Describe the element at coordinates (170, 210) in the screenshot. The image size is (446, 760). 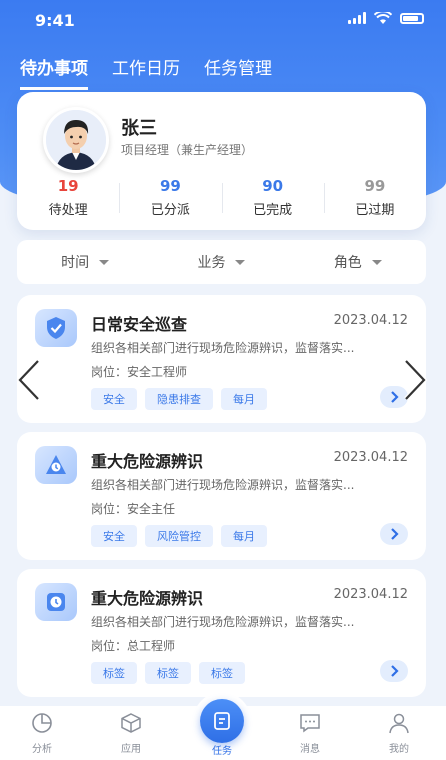
I see `stat-assigned-label: 已分派` at that location.